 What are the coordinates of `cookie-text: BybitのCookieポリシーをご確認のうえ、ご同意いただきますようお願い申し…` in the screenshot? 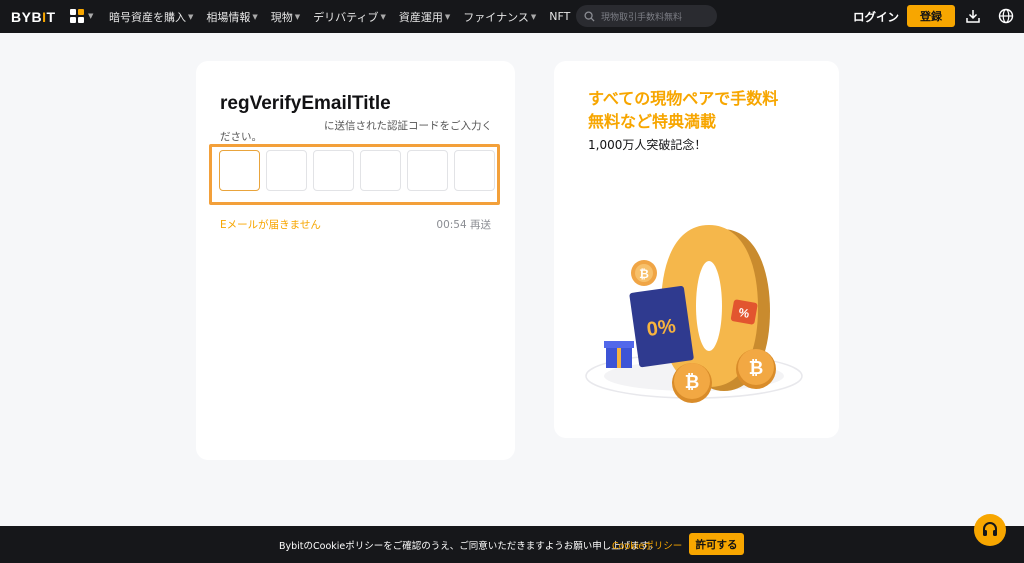 It's located at (468, 546).